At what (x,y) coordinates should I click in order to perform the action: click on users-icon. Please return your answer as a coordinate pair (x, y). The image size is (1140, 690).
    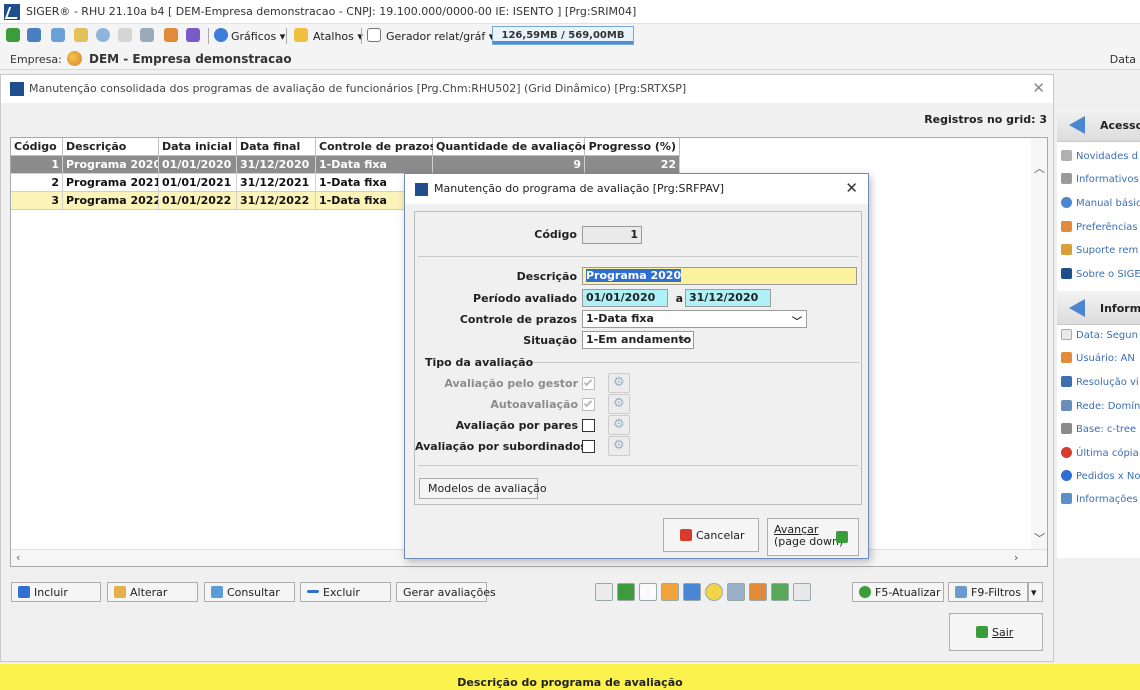
    Looking at the image, I should click on (58, 35).